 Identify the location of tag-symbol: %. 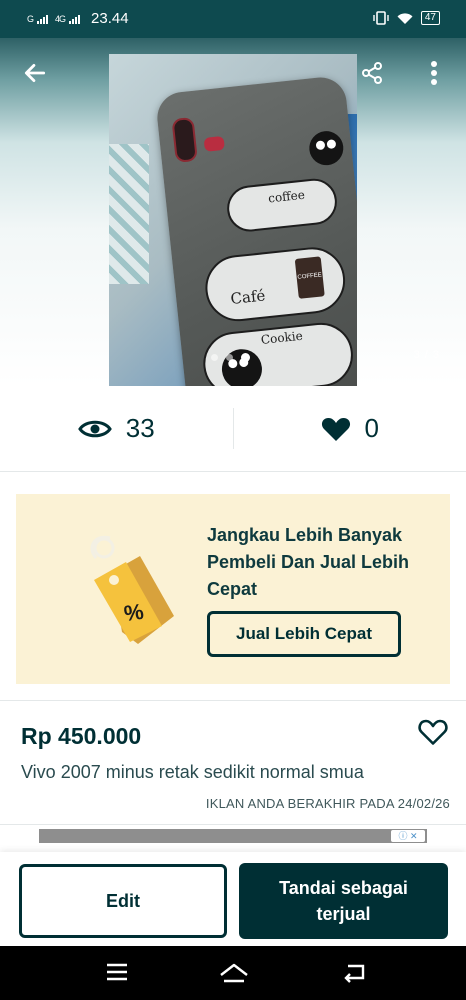
(133, 612).